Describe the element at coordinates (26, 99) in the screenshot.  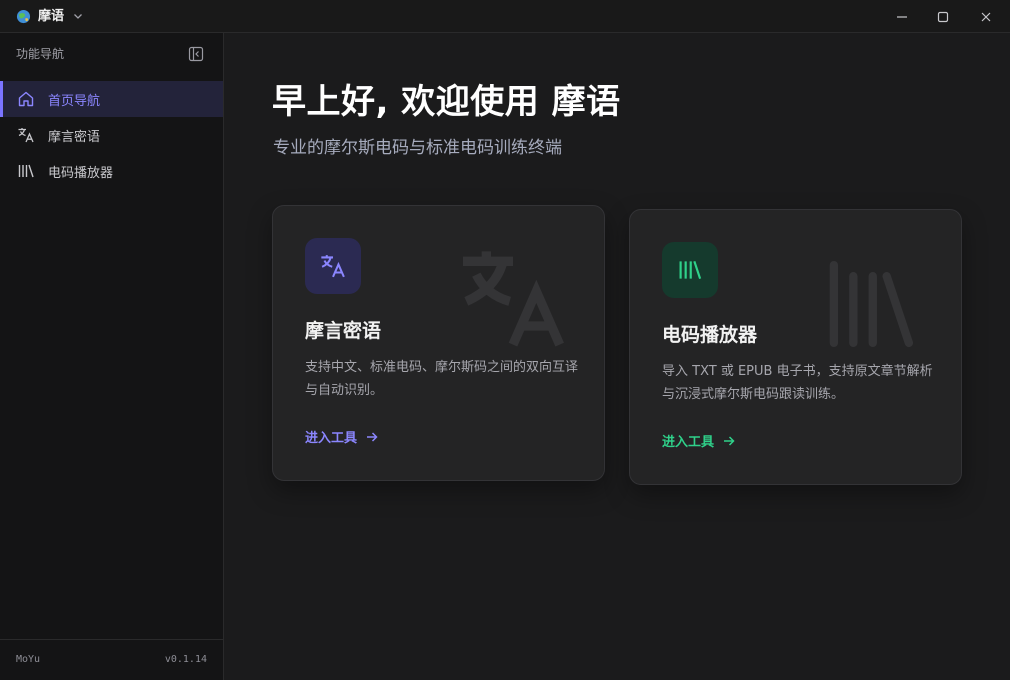
I see `home-icon` at that location.